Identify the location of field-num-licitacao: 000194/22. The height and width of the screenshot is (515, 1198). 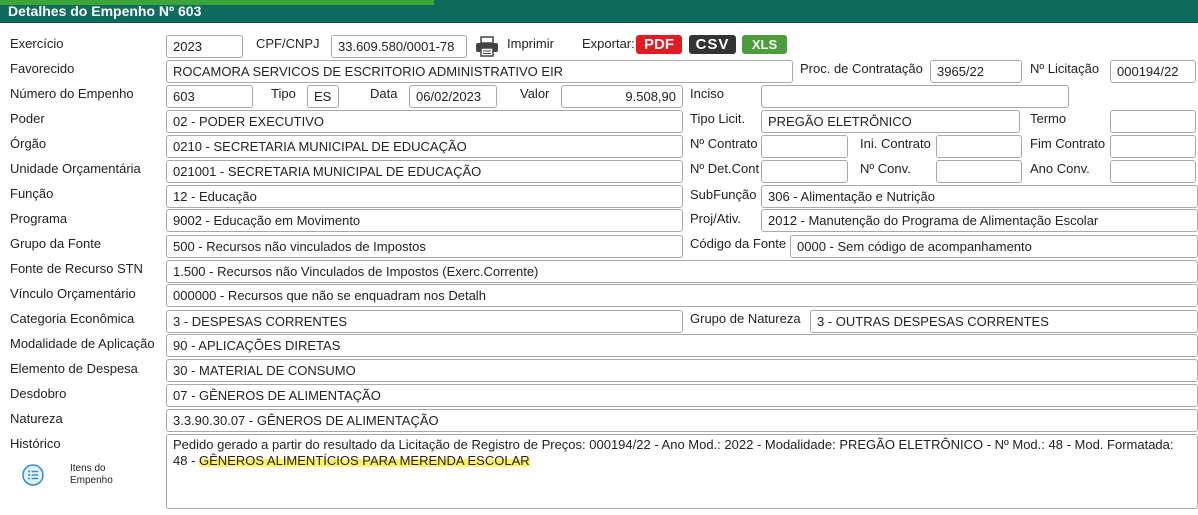
(1153, 71).